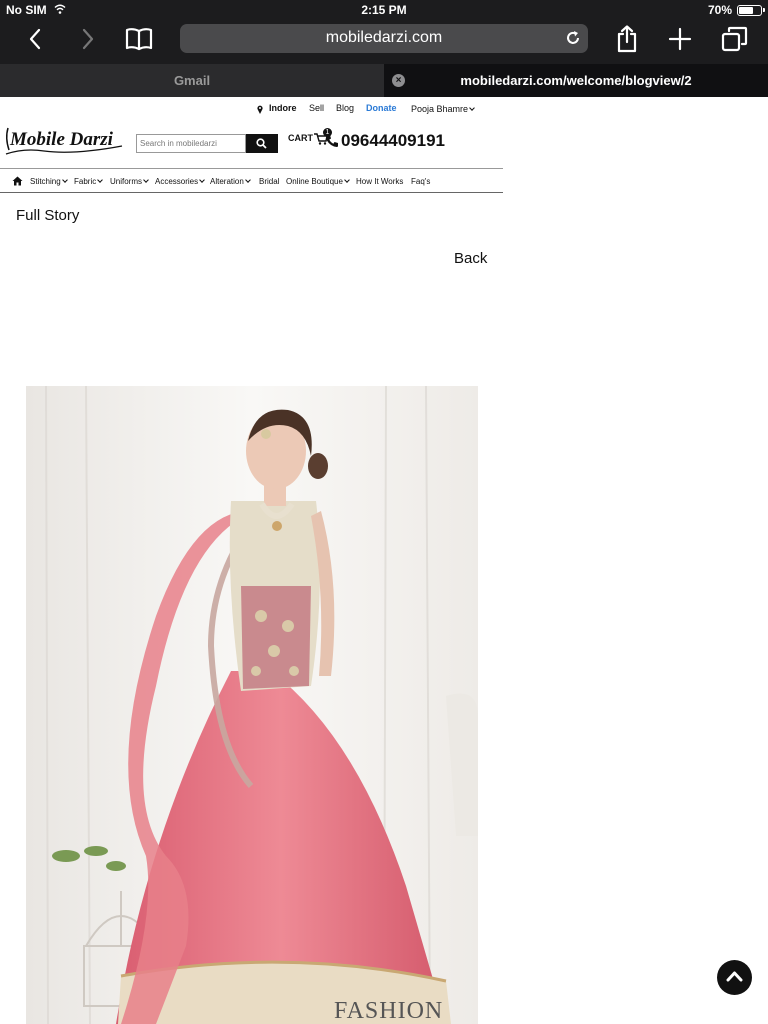 The height and width of the screenshot is (1024, 768). What do you see at coordinates (314, 181) in the screenshot?
I see `menu-label: Online Boutique` at bounding box center [314, 181].